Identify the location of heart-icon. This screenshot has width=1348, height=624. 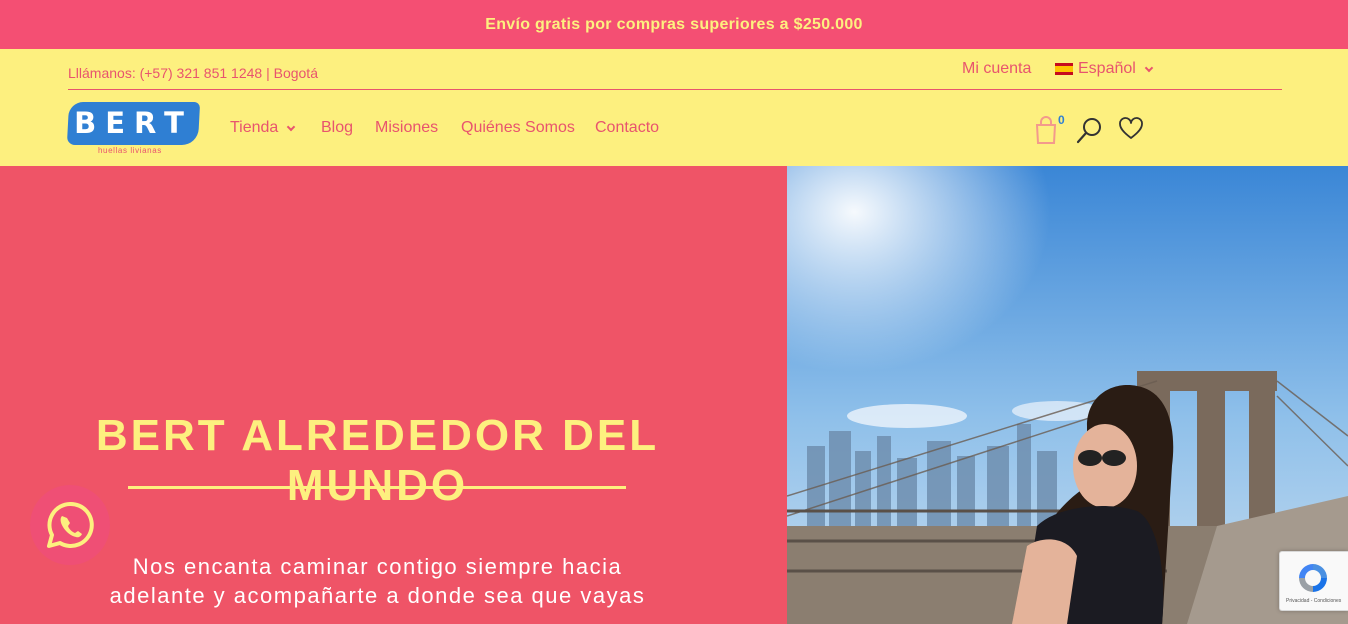
(1131, 129).